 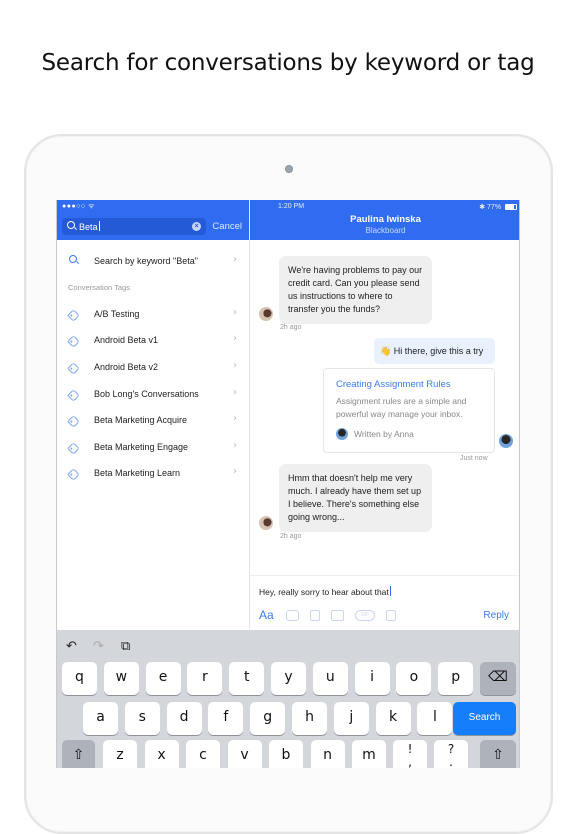 What do you see at coordinates (146, 394) in the screenshot?
I see `tag-label: Bob Long's Conversations` at bounding box center [146, 394].